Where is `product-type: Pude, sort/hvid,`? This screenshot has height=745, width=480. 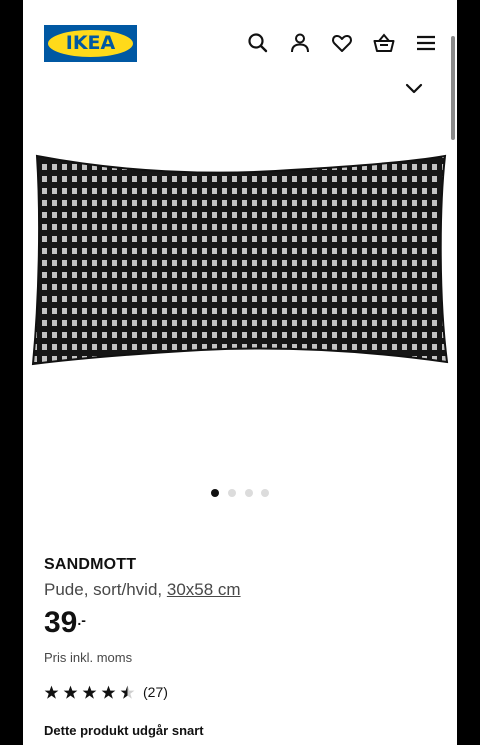 product-type: Pude, sort/hvid, is located at coordinates (103, 589).